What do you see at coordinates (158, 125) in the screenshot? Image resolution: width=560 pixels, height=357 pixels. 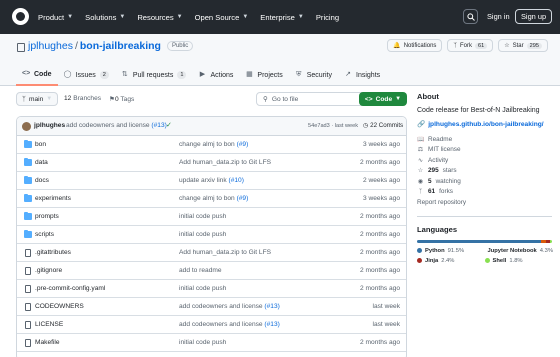 I see `commit-pr-link: (#13)` at bounding box center [158, 125].